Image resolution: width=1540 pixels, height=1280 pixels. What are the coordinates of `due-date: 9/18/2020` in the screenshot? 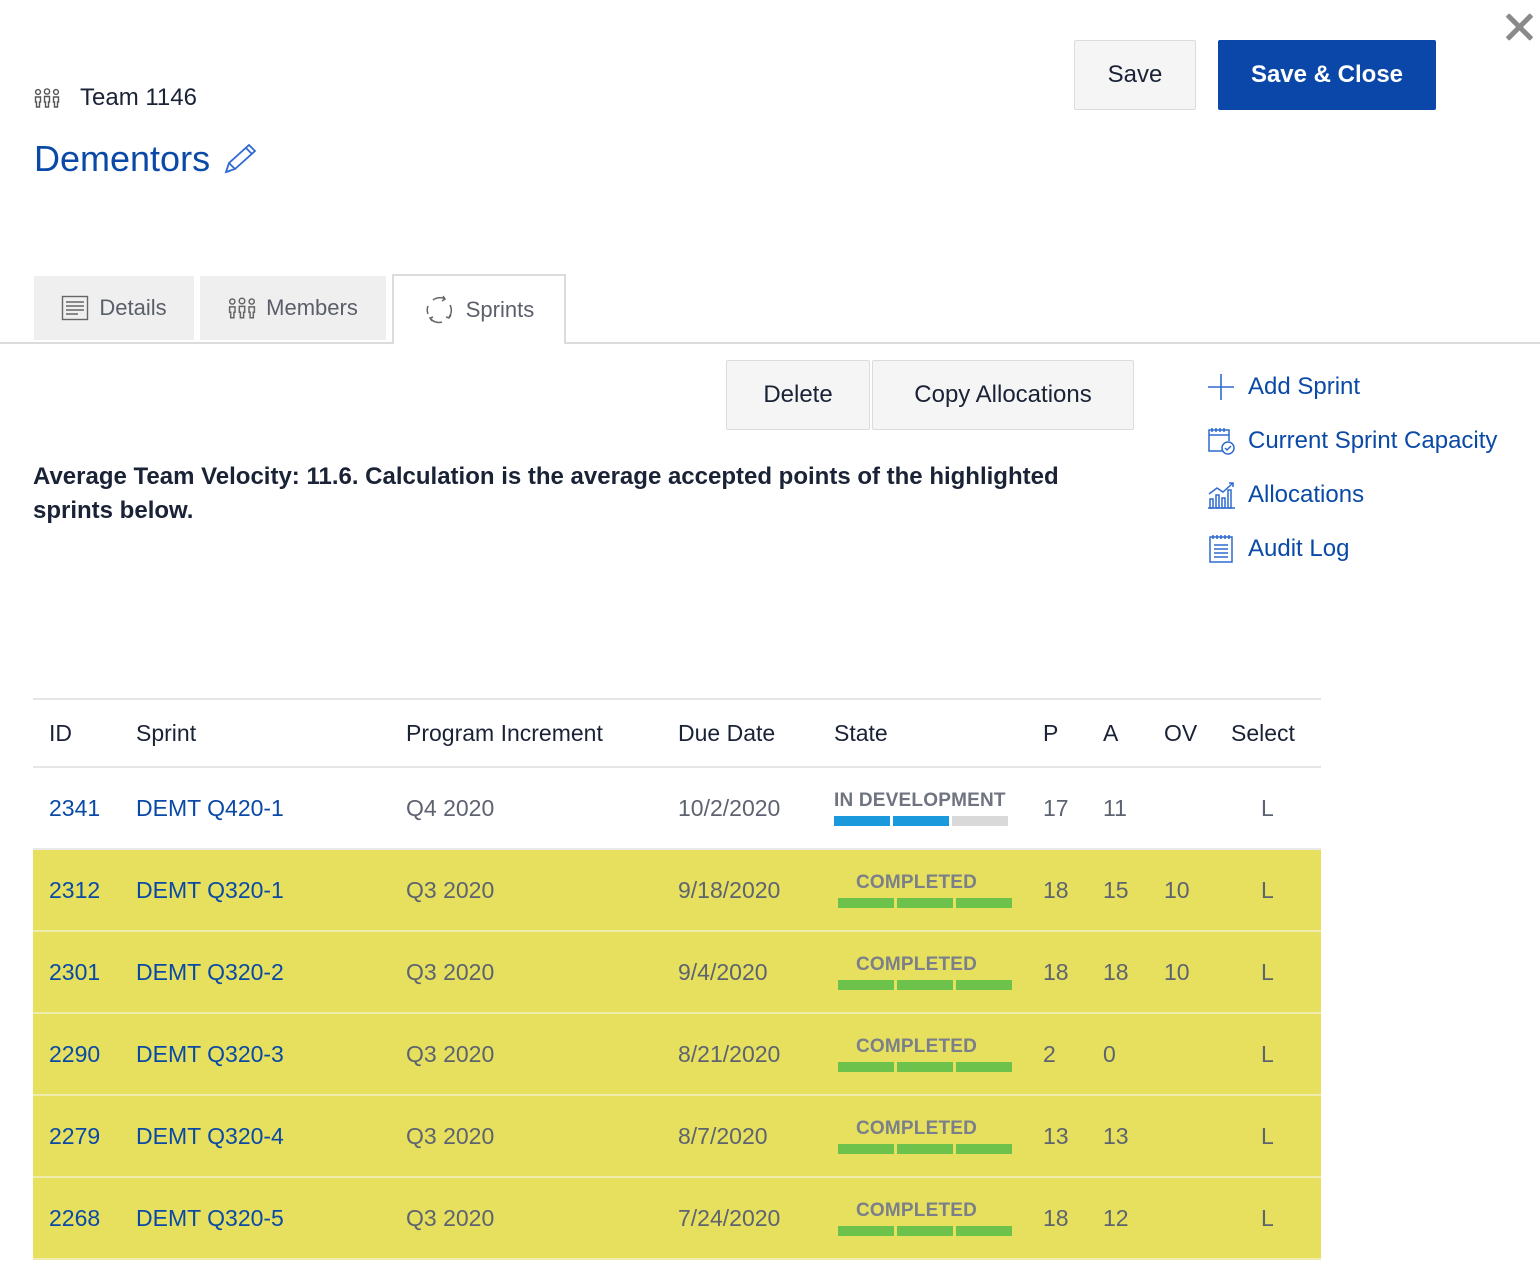 It's located at (729, 889).